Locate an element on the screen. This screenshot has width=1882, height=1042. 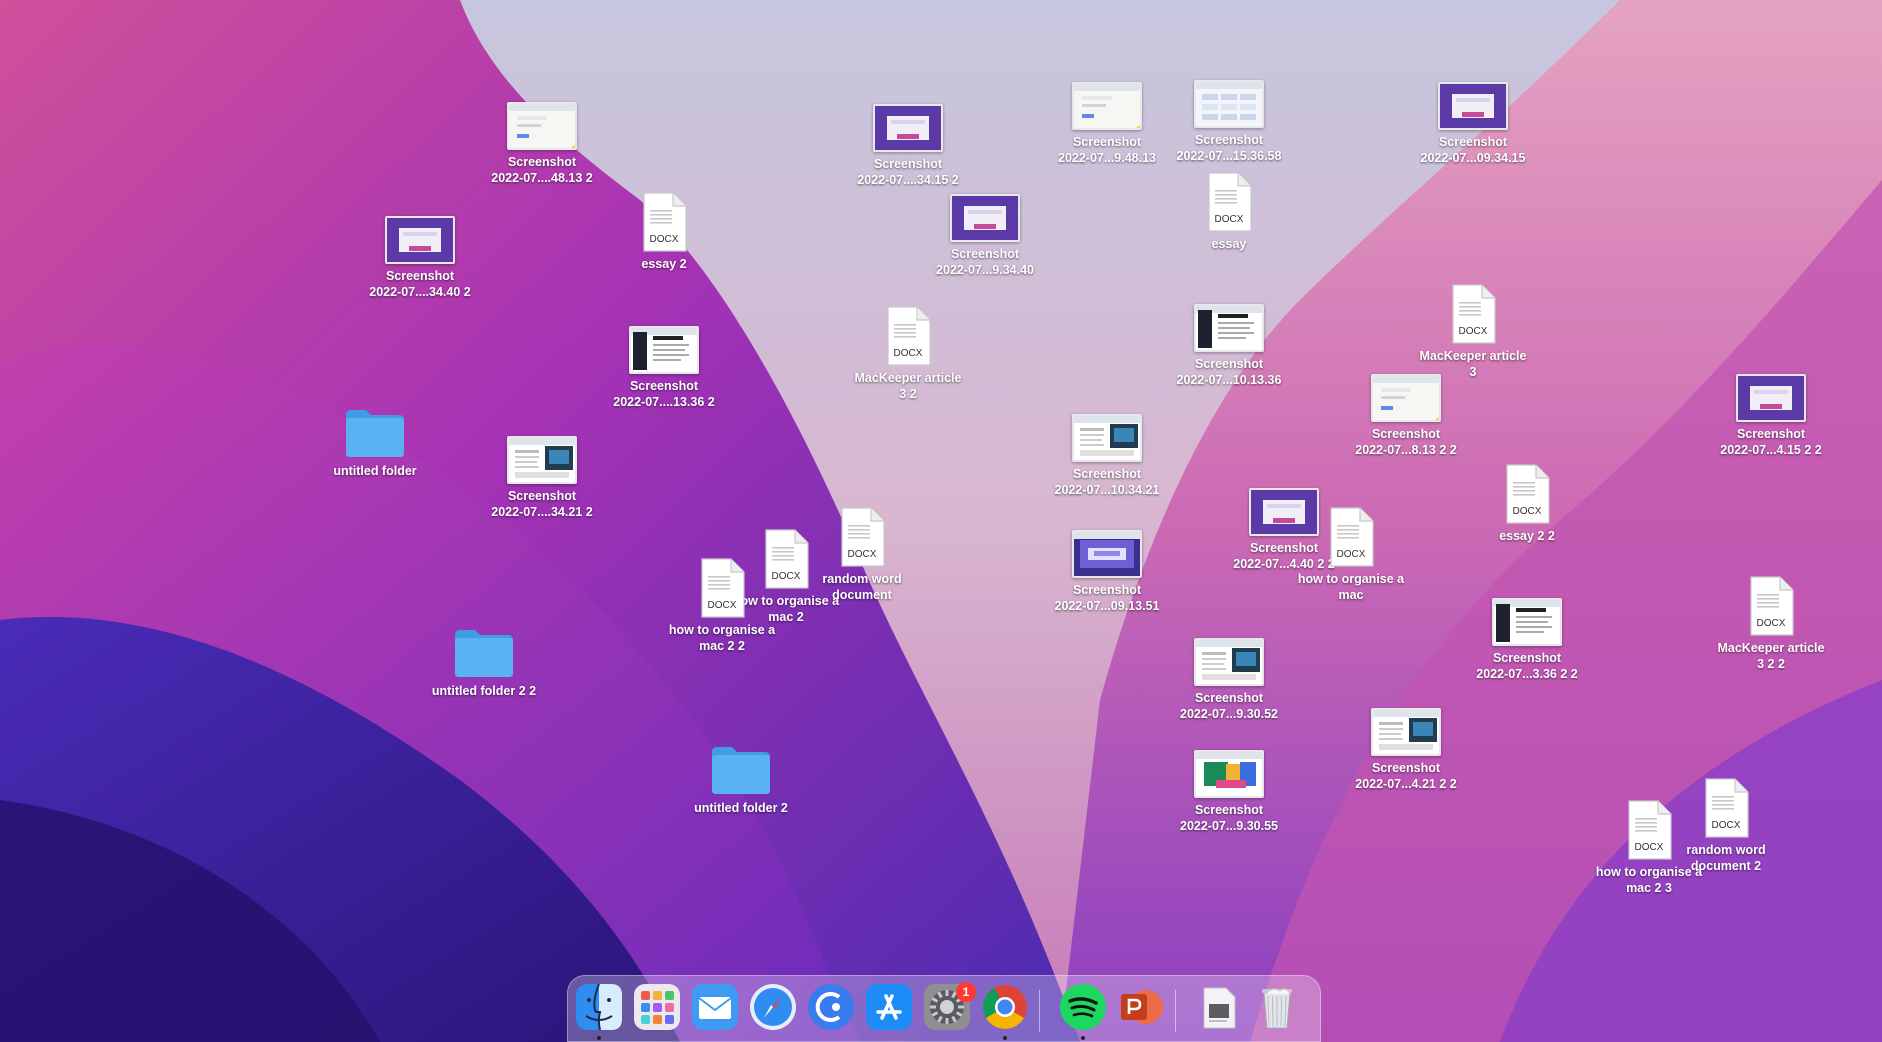
desktop-screenshot: Screenshot 2022-07...9.30.52 is located at coordinates (1229, 677).